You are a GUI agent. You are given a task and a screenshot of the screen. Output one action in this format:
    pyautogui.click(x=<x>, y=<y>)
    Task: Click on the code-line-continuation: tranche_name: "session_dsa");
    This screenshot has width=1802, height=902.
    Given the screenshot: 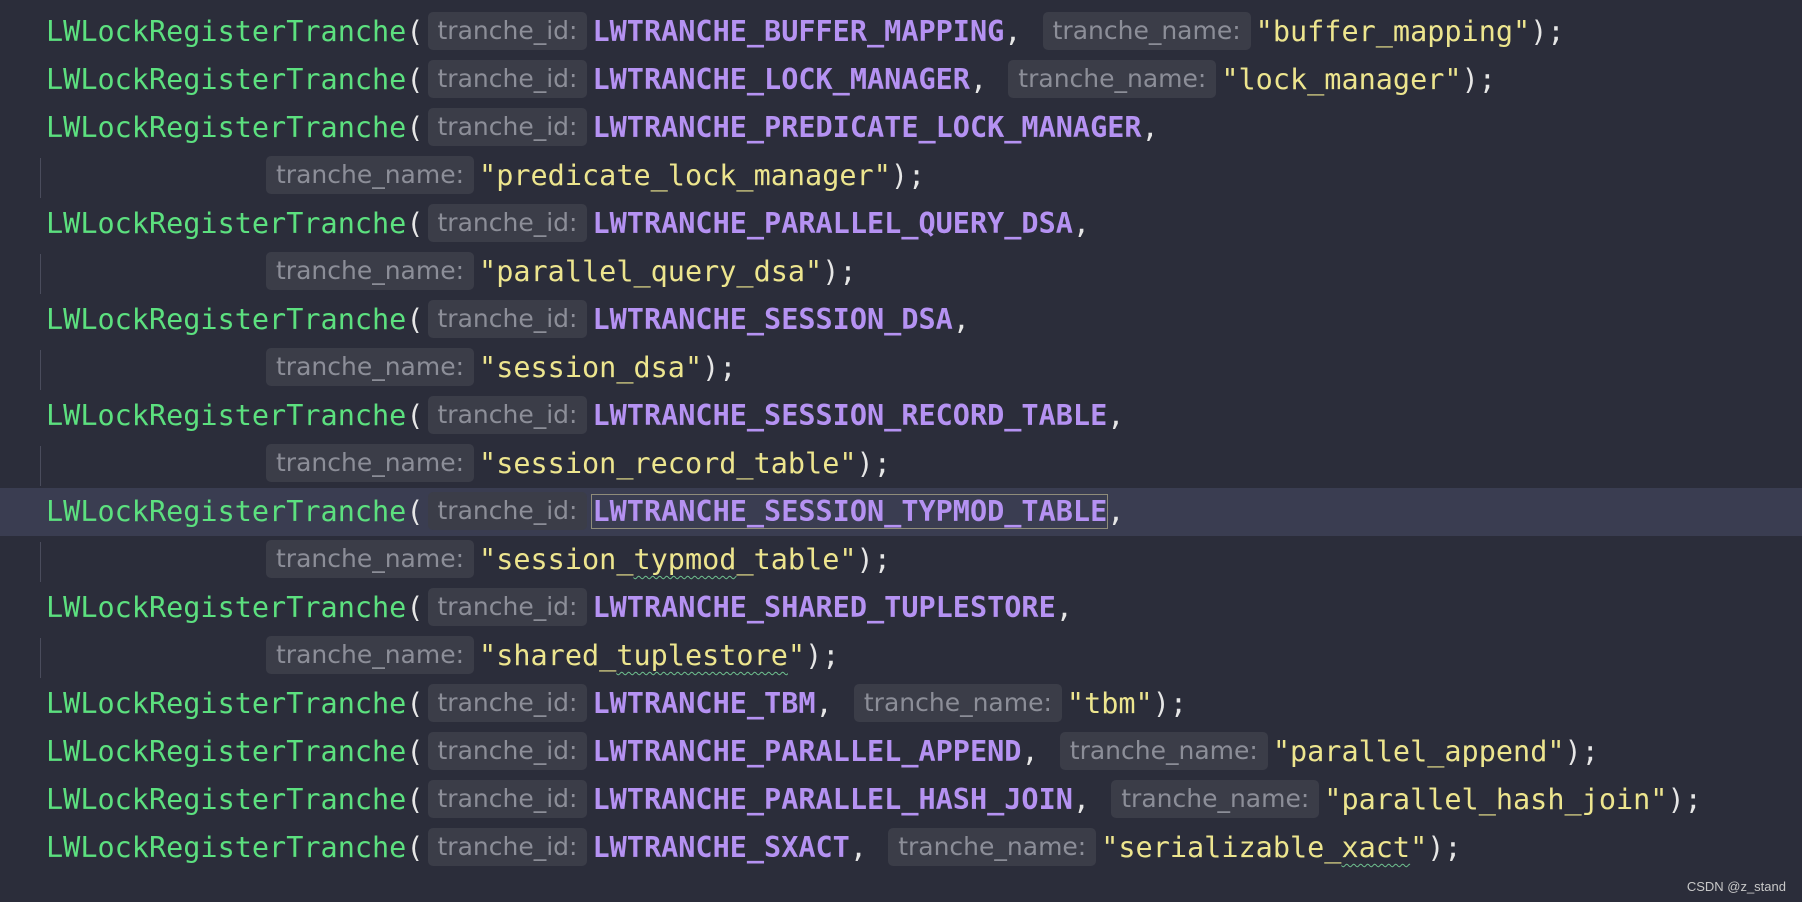 What is the action you would take?
    pyautogui.click(x=901, y=368)
    